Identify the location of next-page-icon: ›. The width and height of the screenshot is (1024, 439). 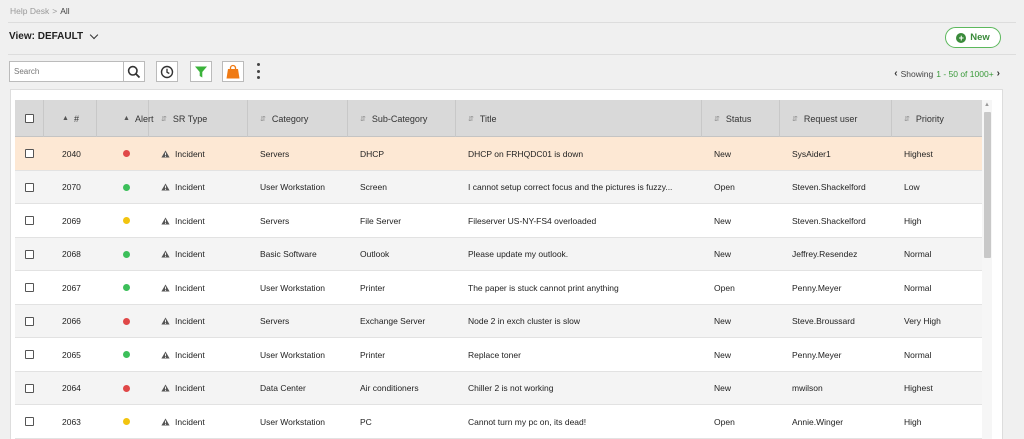
(998, 73).